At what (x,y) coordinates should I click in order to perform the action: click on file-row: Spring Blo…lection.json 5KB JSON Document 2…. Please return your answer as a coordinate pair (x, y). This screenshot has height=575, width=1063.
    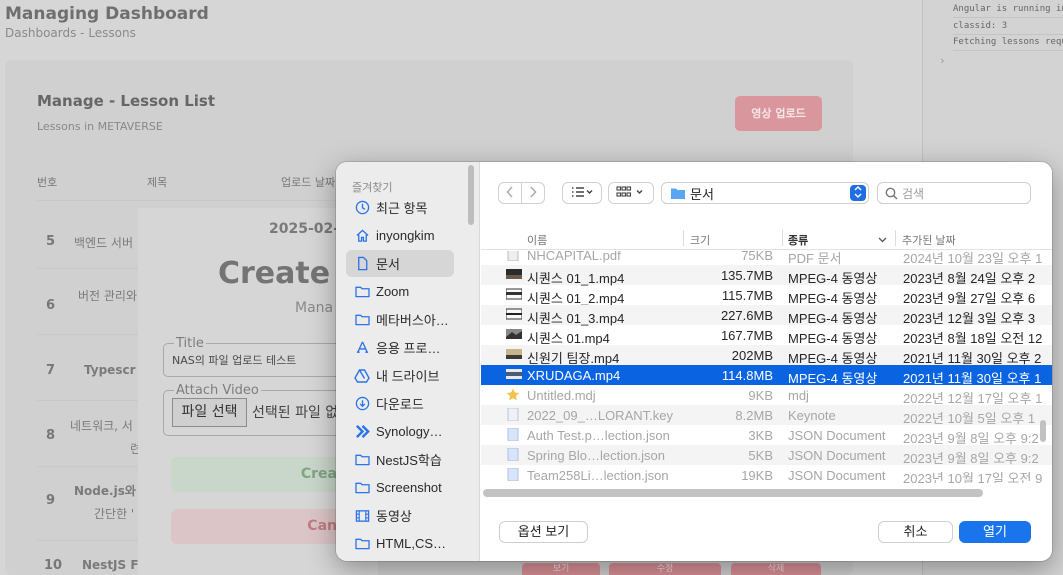
    Looking at the image, I should click on (766, 455).